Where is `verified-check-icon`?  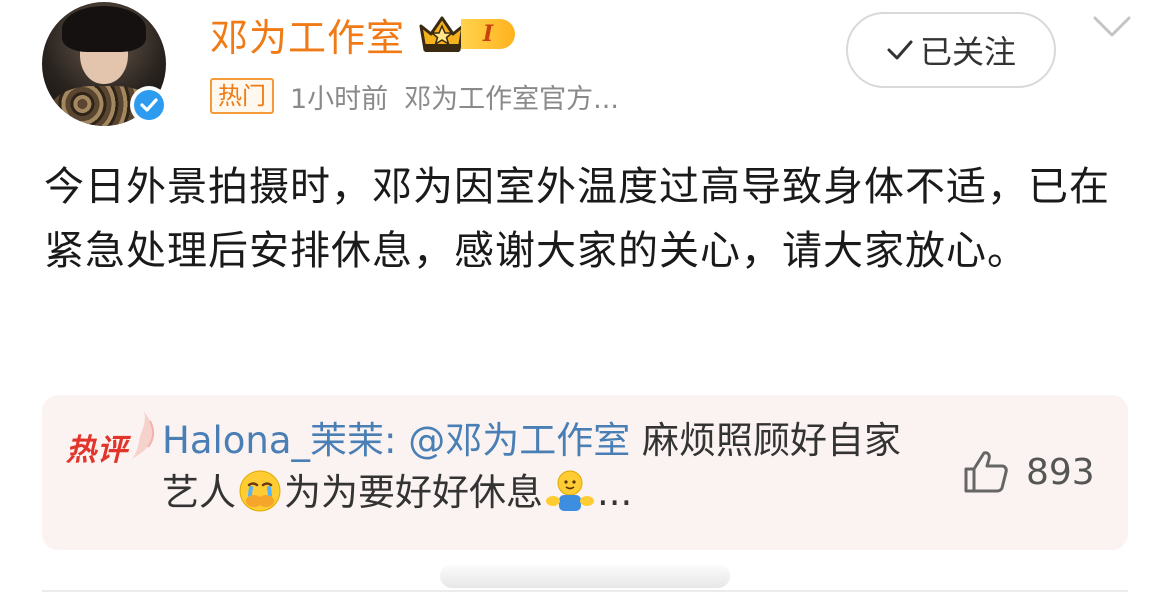 verified-check-icon is located at coordinates (149, 105).